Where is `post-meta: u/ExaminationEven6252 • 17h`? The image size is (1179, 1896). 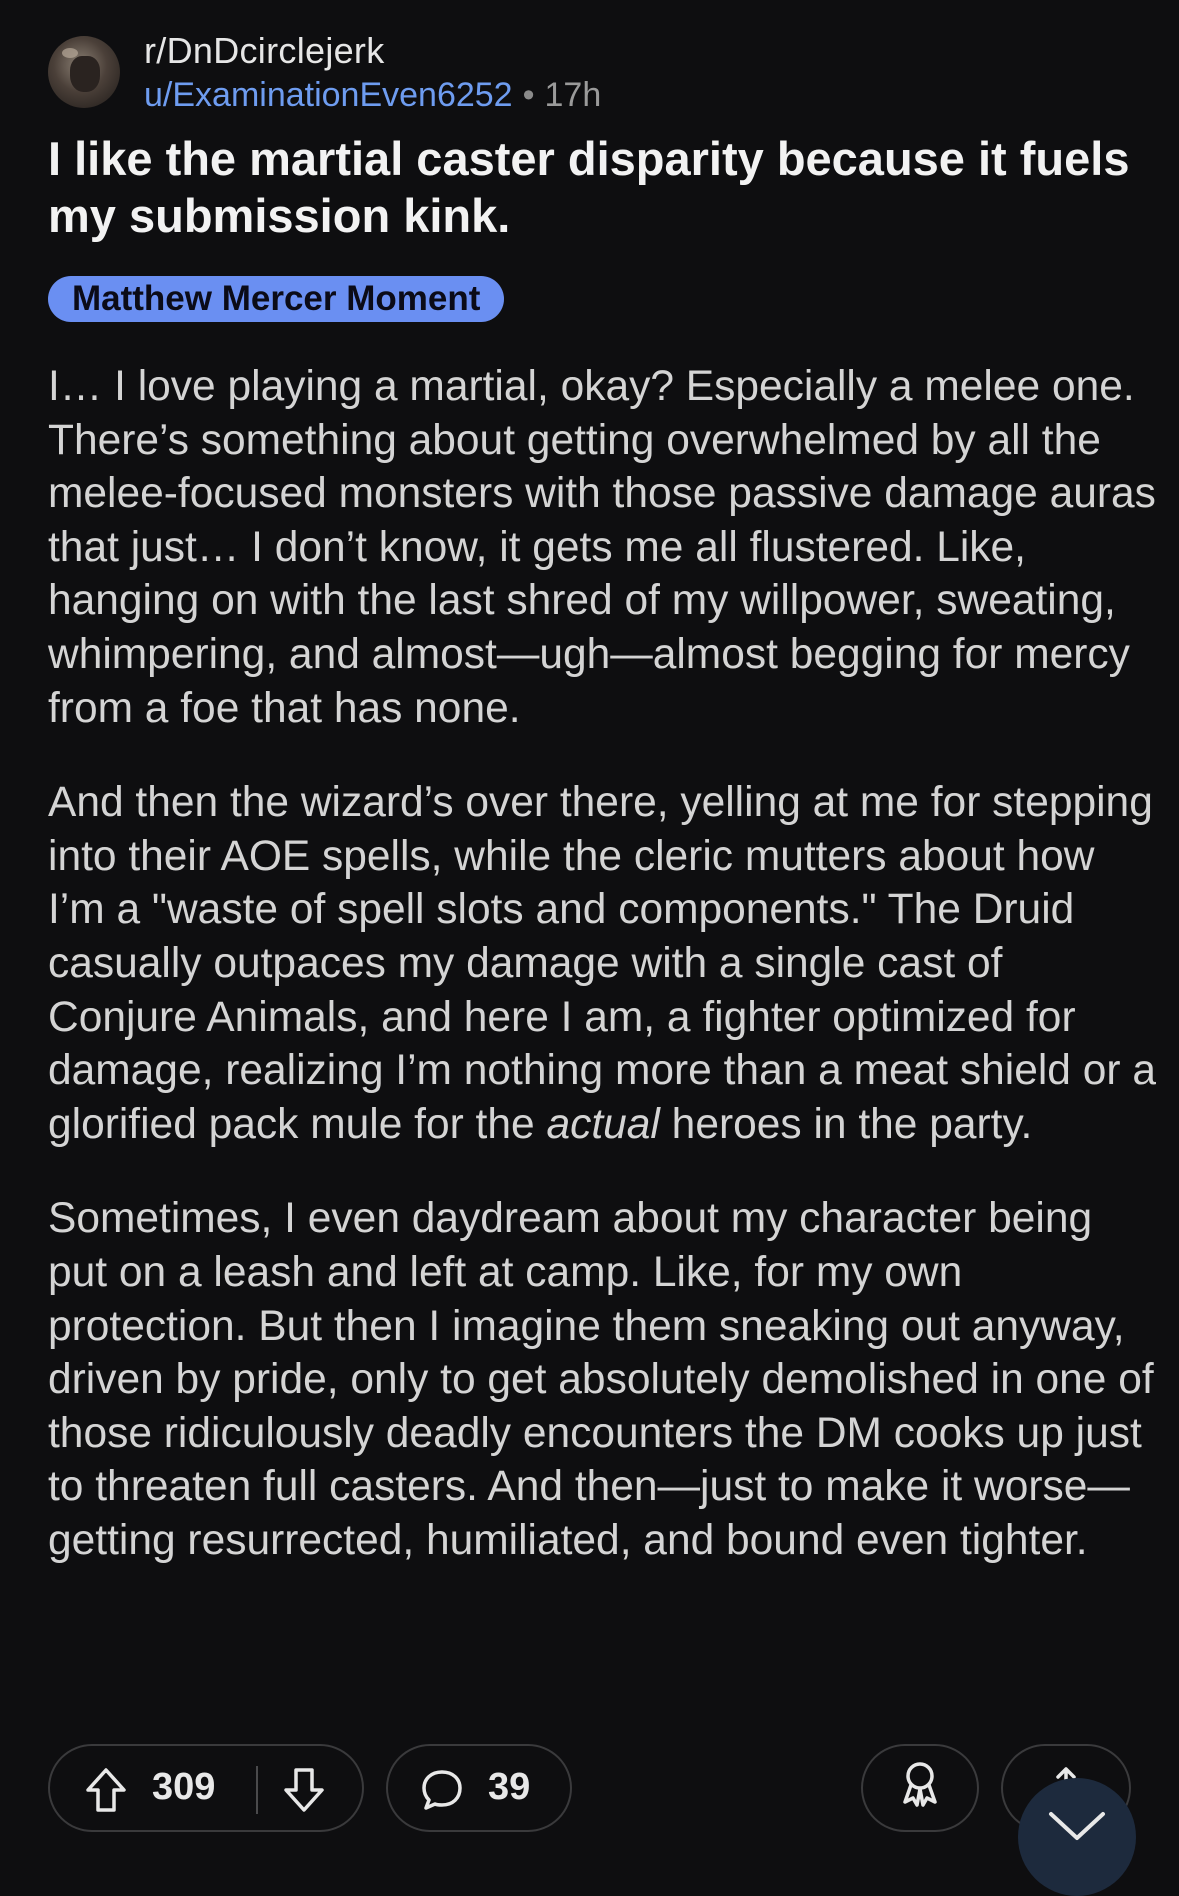 post-meta: u/ExaminationEven6252 • 17h is located at coordinates (372, 95).